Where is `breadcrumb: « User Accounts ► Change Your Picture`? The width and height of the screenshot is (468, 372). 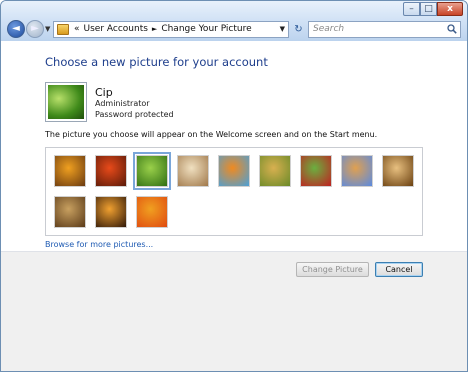 breadcrumb: « User Accounts ► Change Your Picture is located at coordinates (165, 29).